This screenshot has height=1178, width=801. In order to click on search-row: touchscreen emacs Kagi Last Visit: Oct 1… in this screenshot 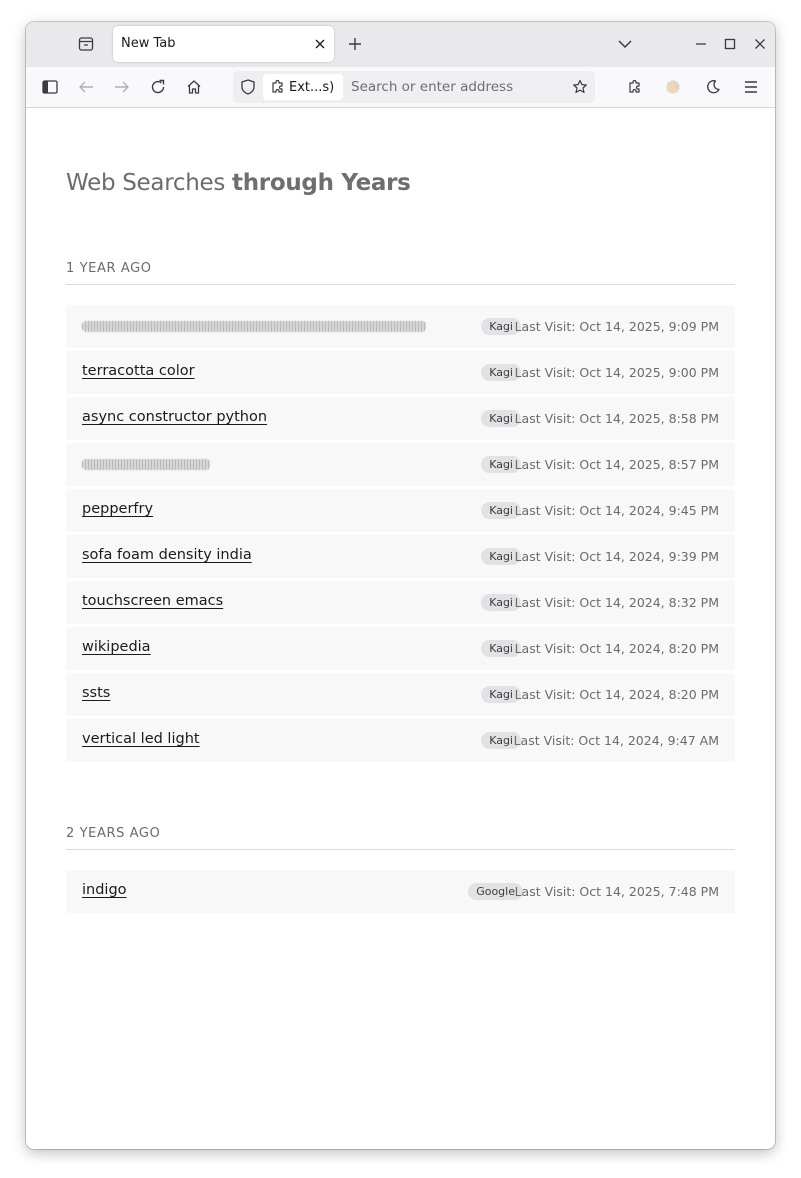, I will do `click(400, 602)`.